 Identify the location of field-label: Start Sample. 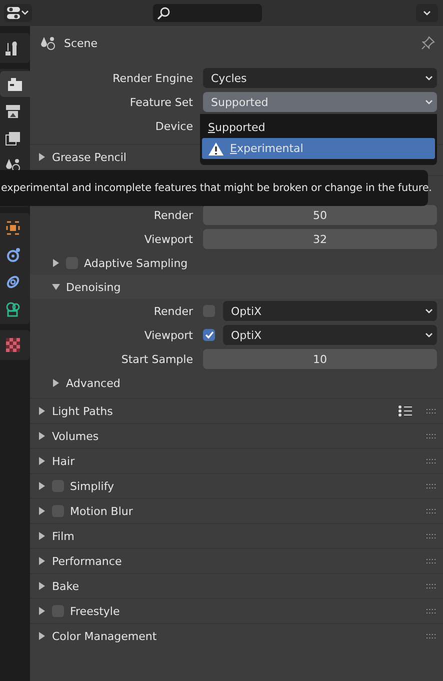
(157, 359).